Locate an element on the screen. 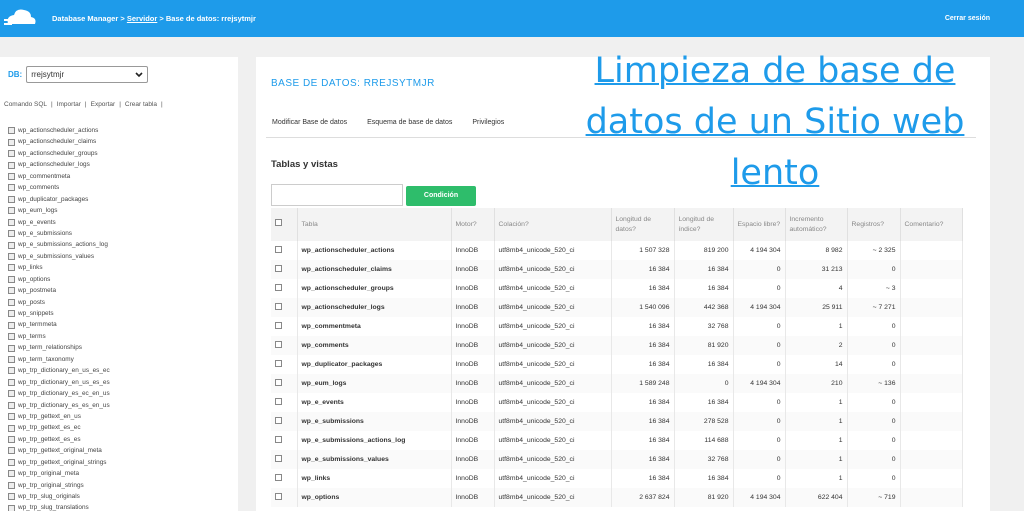 The width and height of the screenshot is (1024, 511). sidebar-table-item: wp_snippets is located at coordinates (59, 313).